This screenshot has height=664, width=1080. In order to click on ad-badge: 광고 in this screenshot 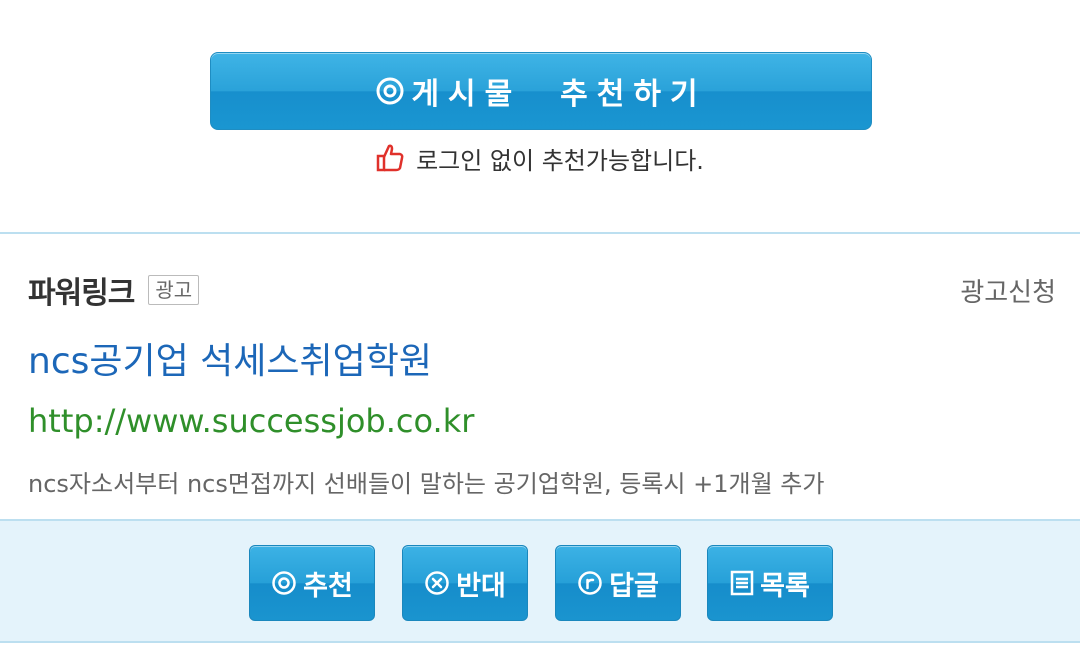, I will do `click(174, 290)`.